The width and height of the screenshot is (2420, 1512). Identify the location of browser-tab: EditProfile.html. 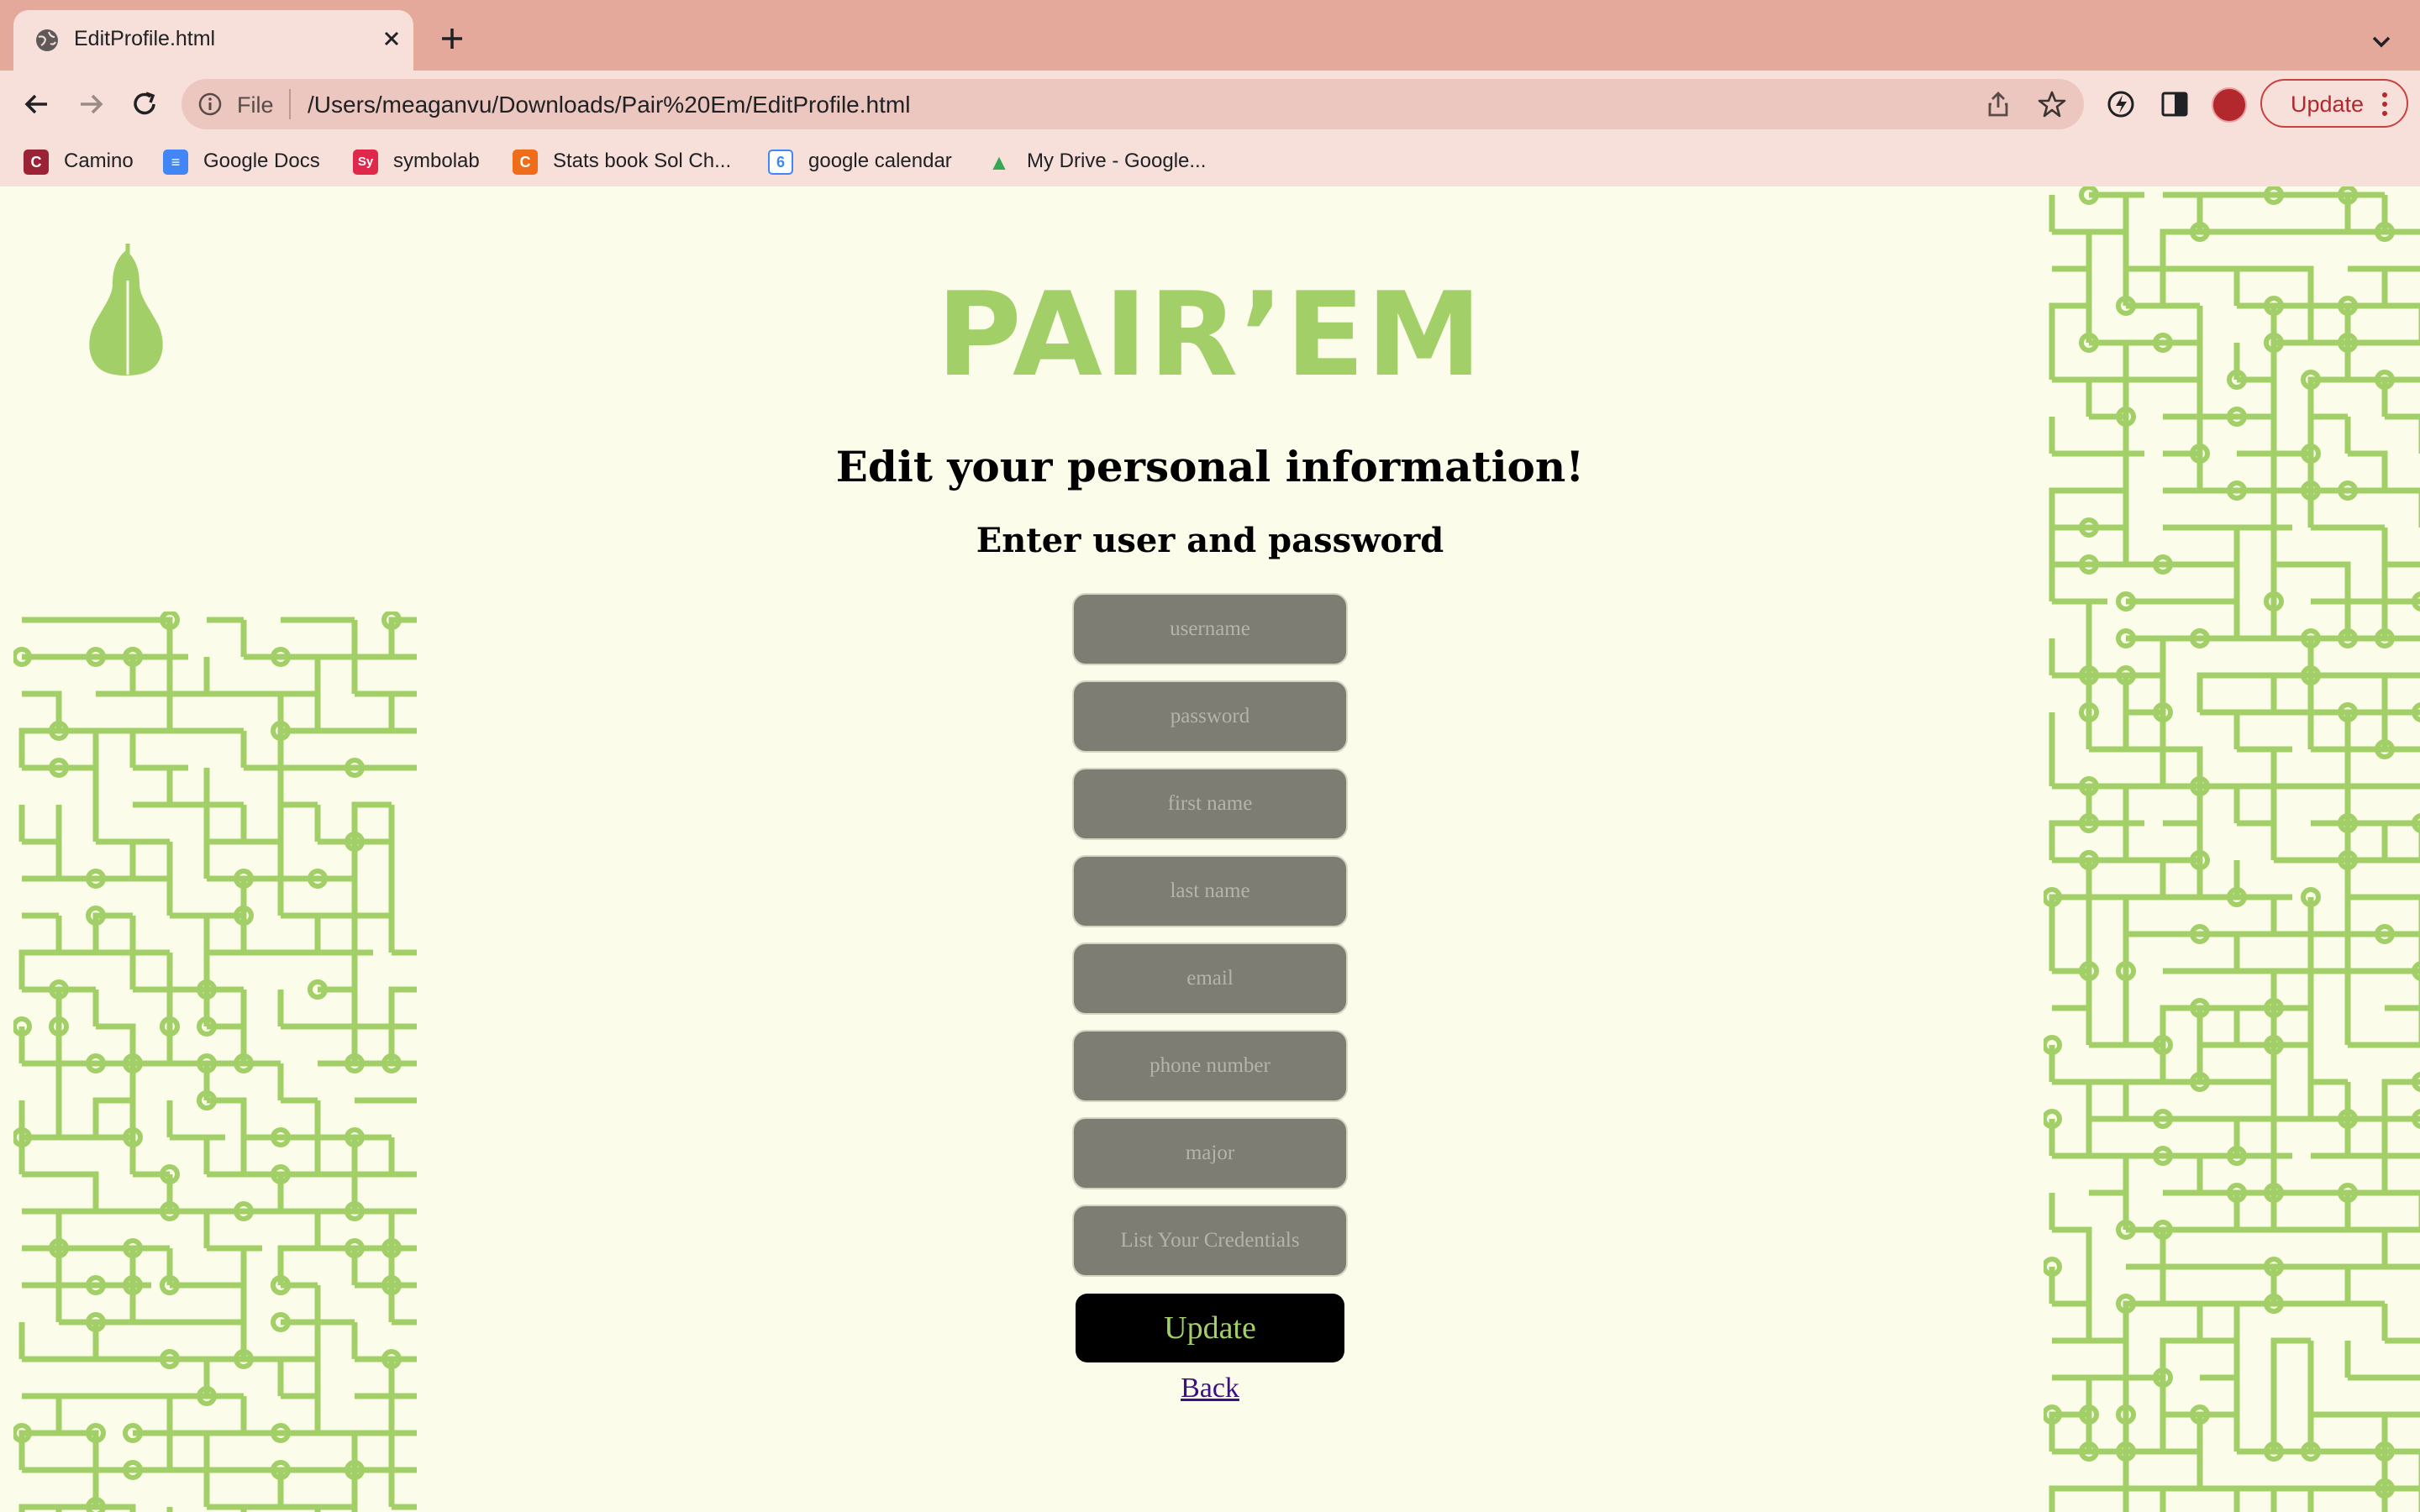
(213, 40).